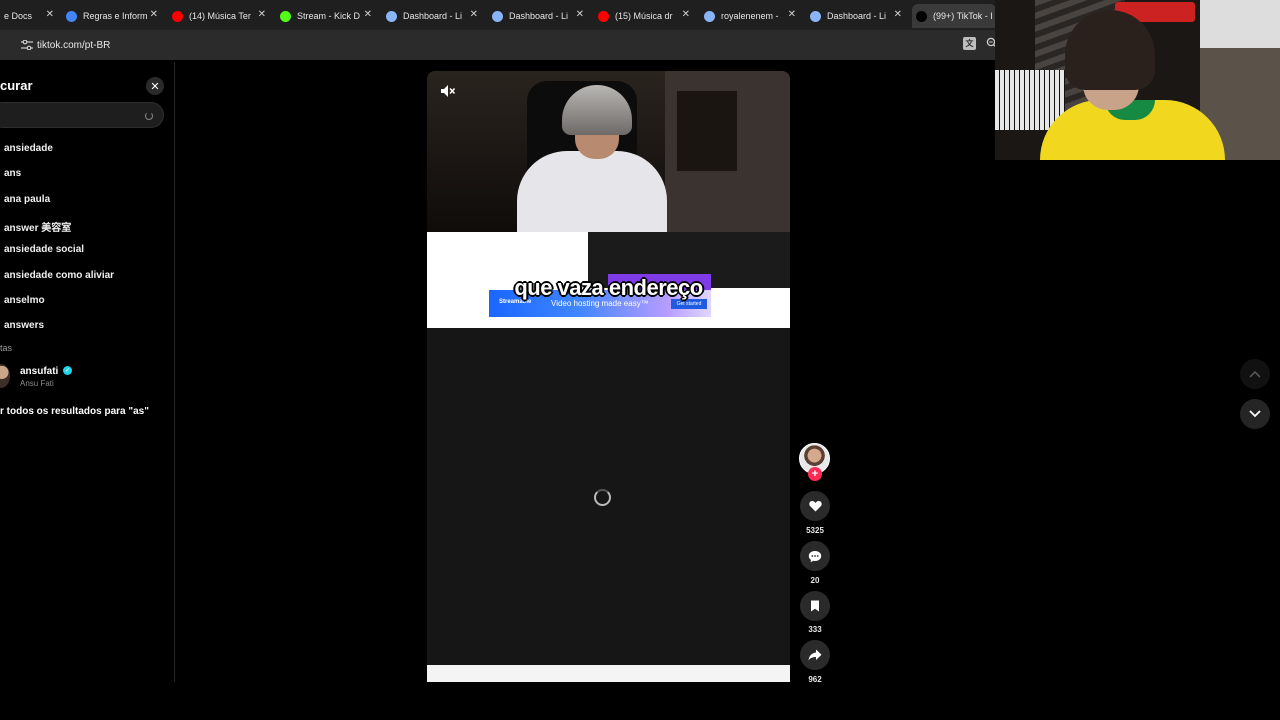  What do you see at coordinates (815, 474) in the screenshot?
I see `follow-plus-icon: +` at bounding box center [815, 474].